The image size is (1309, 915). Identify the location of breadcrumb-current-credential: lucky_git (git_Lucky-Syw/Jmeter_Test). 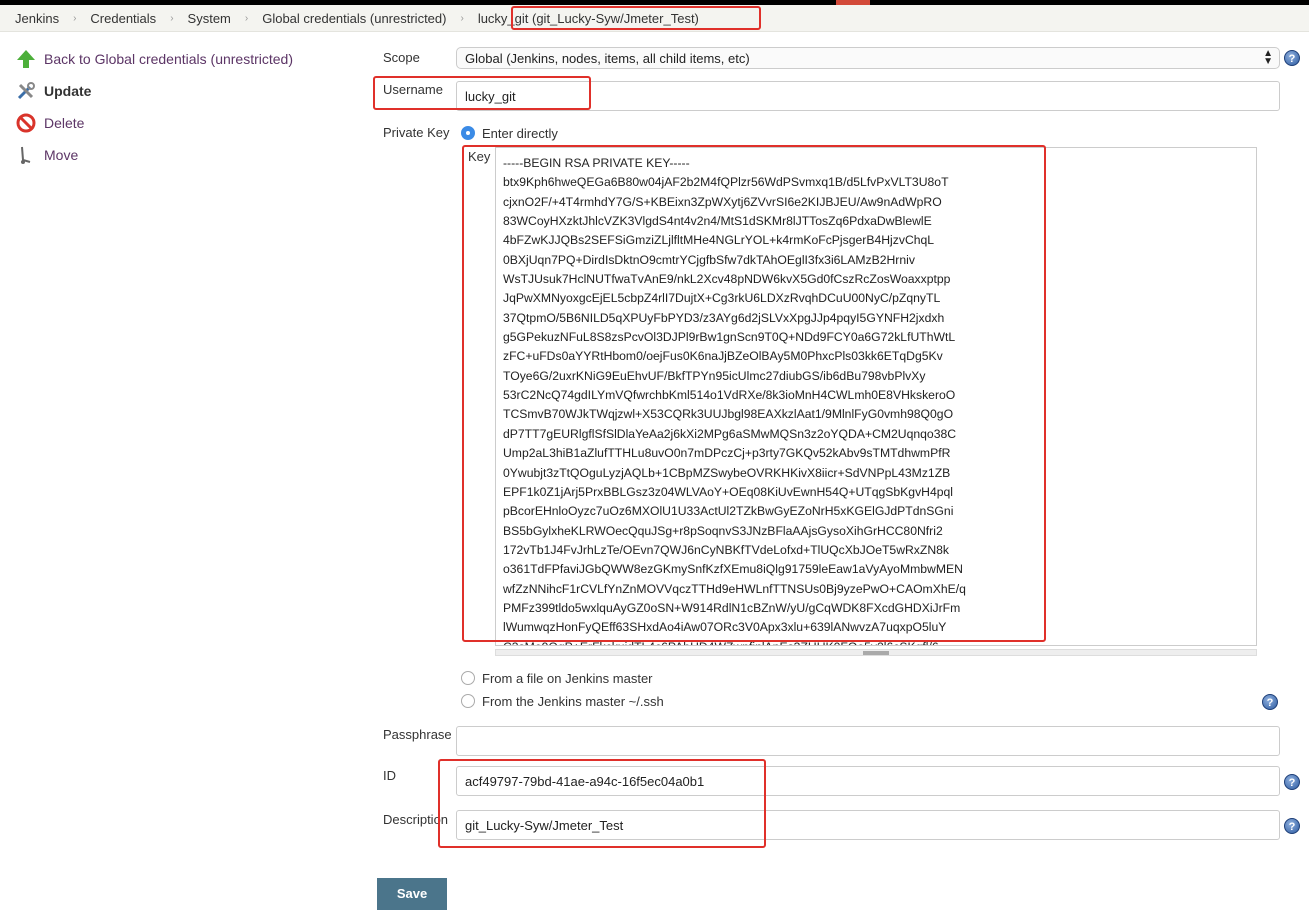
(588, 18).